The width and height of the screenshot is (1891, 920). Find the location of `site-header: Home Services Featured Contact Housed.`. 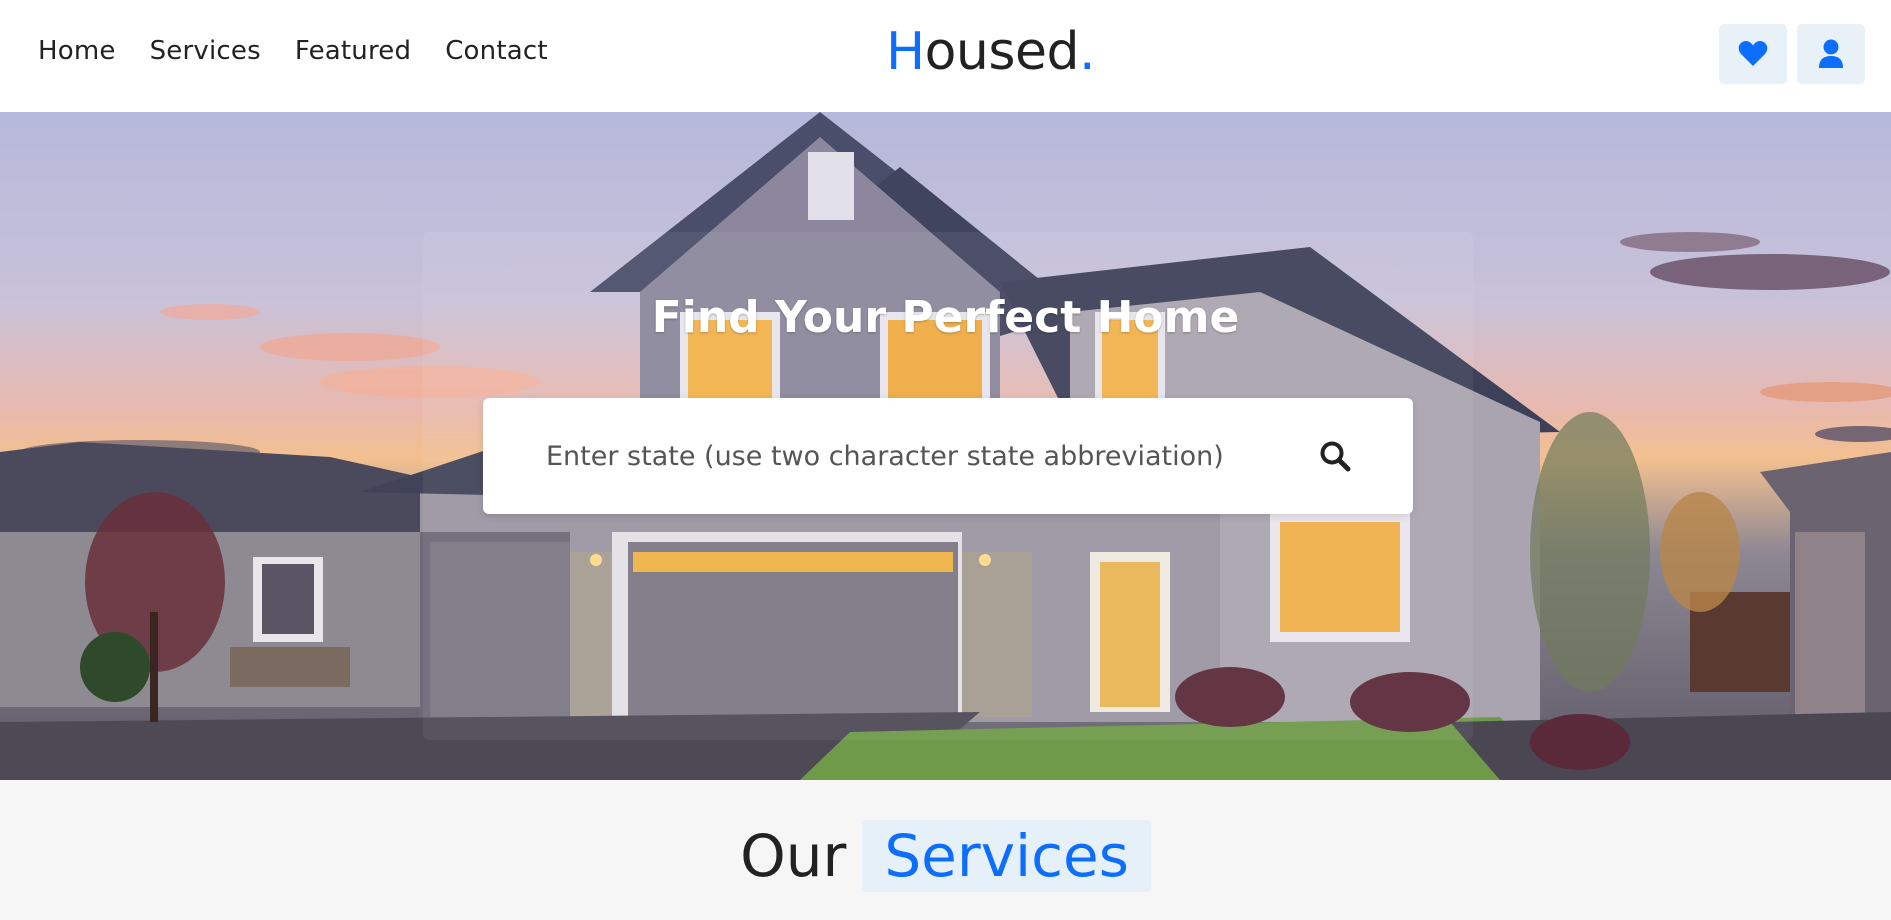

site-header: Home Services Featured Contact Housed. is located at coordinates (945, 56).